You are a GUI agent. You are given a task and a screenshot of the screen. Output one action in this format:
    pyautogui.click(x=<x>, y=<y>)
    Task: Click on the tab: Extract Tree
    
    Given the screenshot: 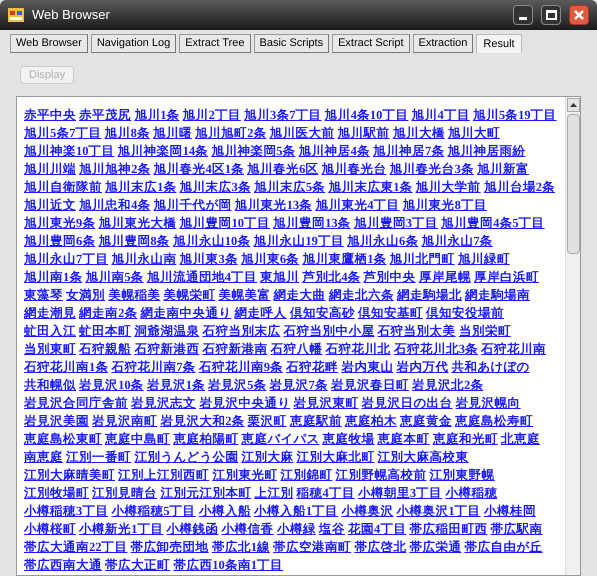 What is the action you would take?
    pyautogui.click(x=215, y=43)
    